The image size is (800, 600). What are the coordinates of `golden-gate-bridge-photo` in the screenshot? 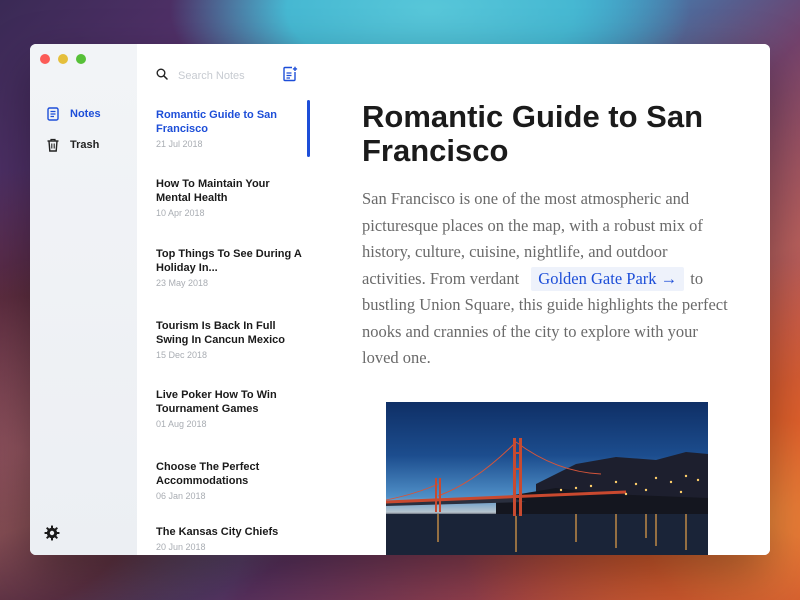 It's located at (547, 478).